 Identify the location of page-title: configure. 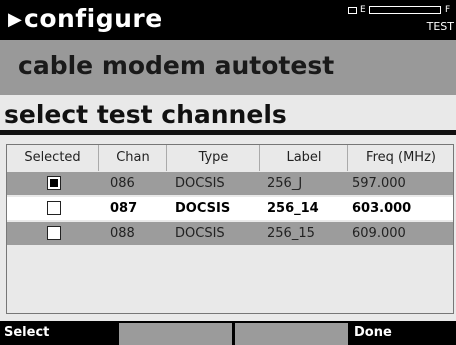
(93, 18).